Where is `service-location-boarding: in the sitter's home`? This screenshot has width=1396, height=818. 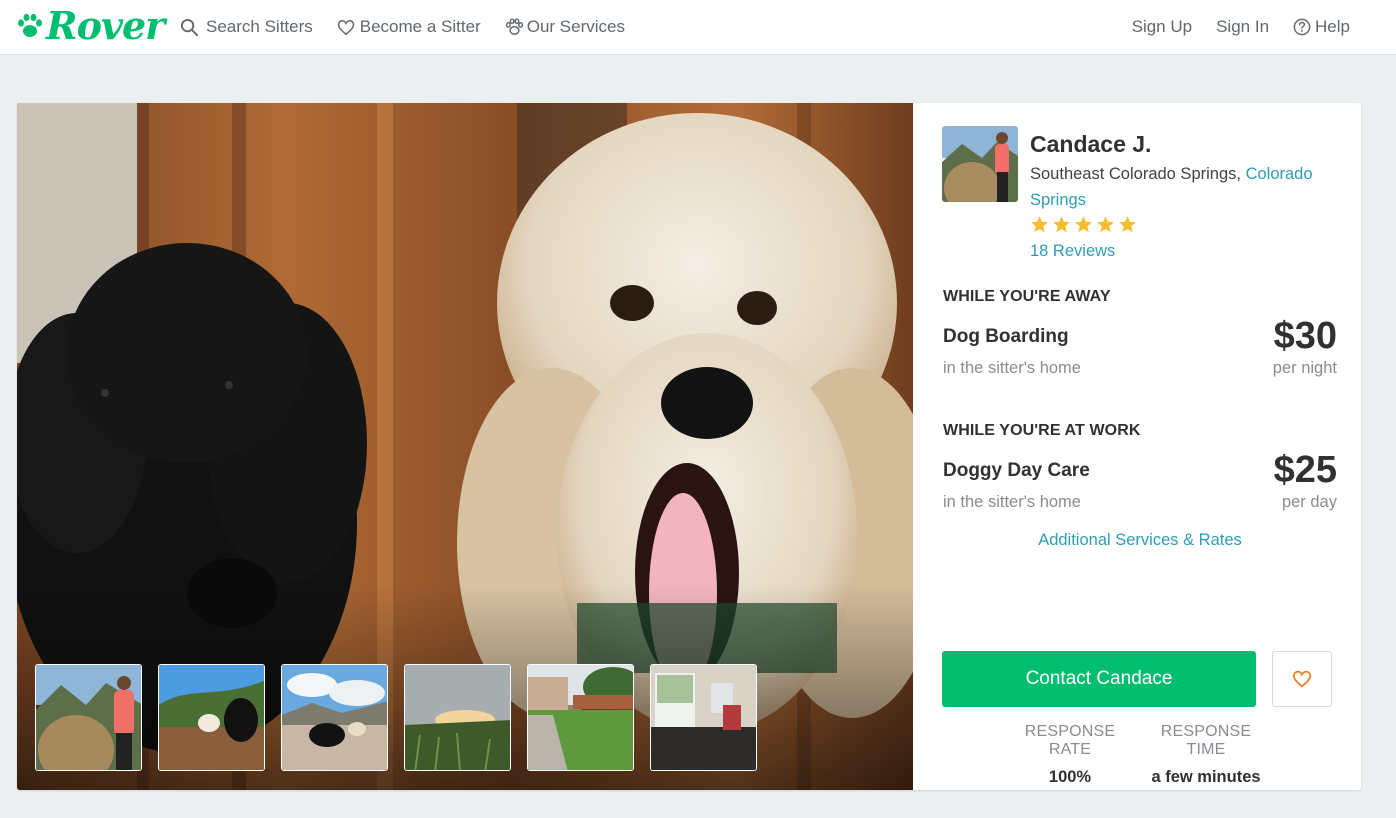 service-location-boarding: in the sitter's home is located at coordinates (1012, 368).